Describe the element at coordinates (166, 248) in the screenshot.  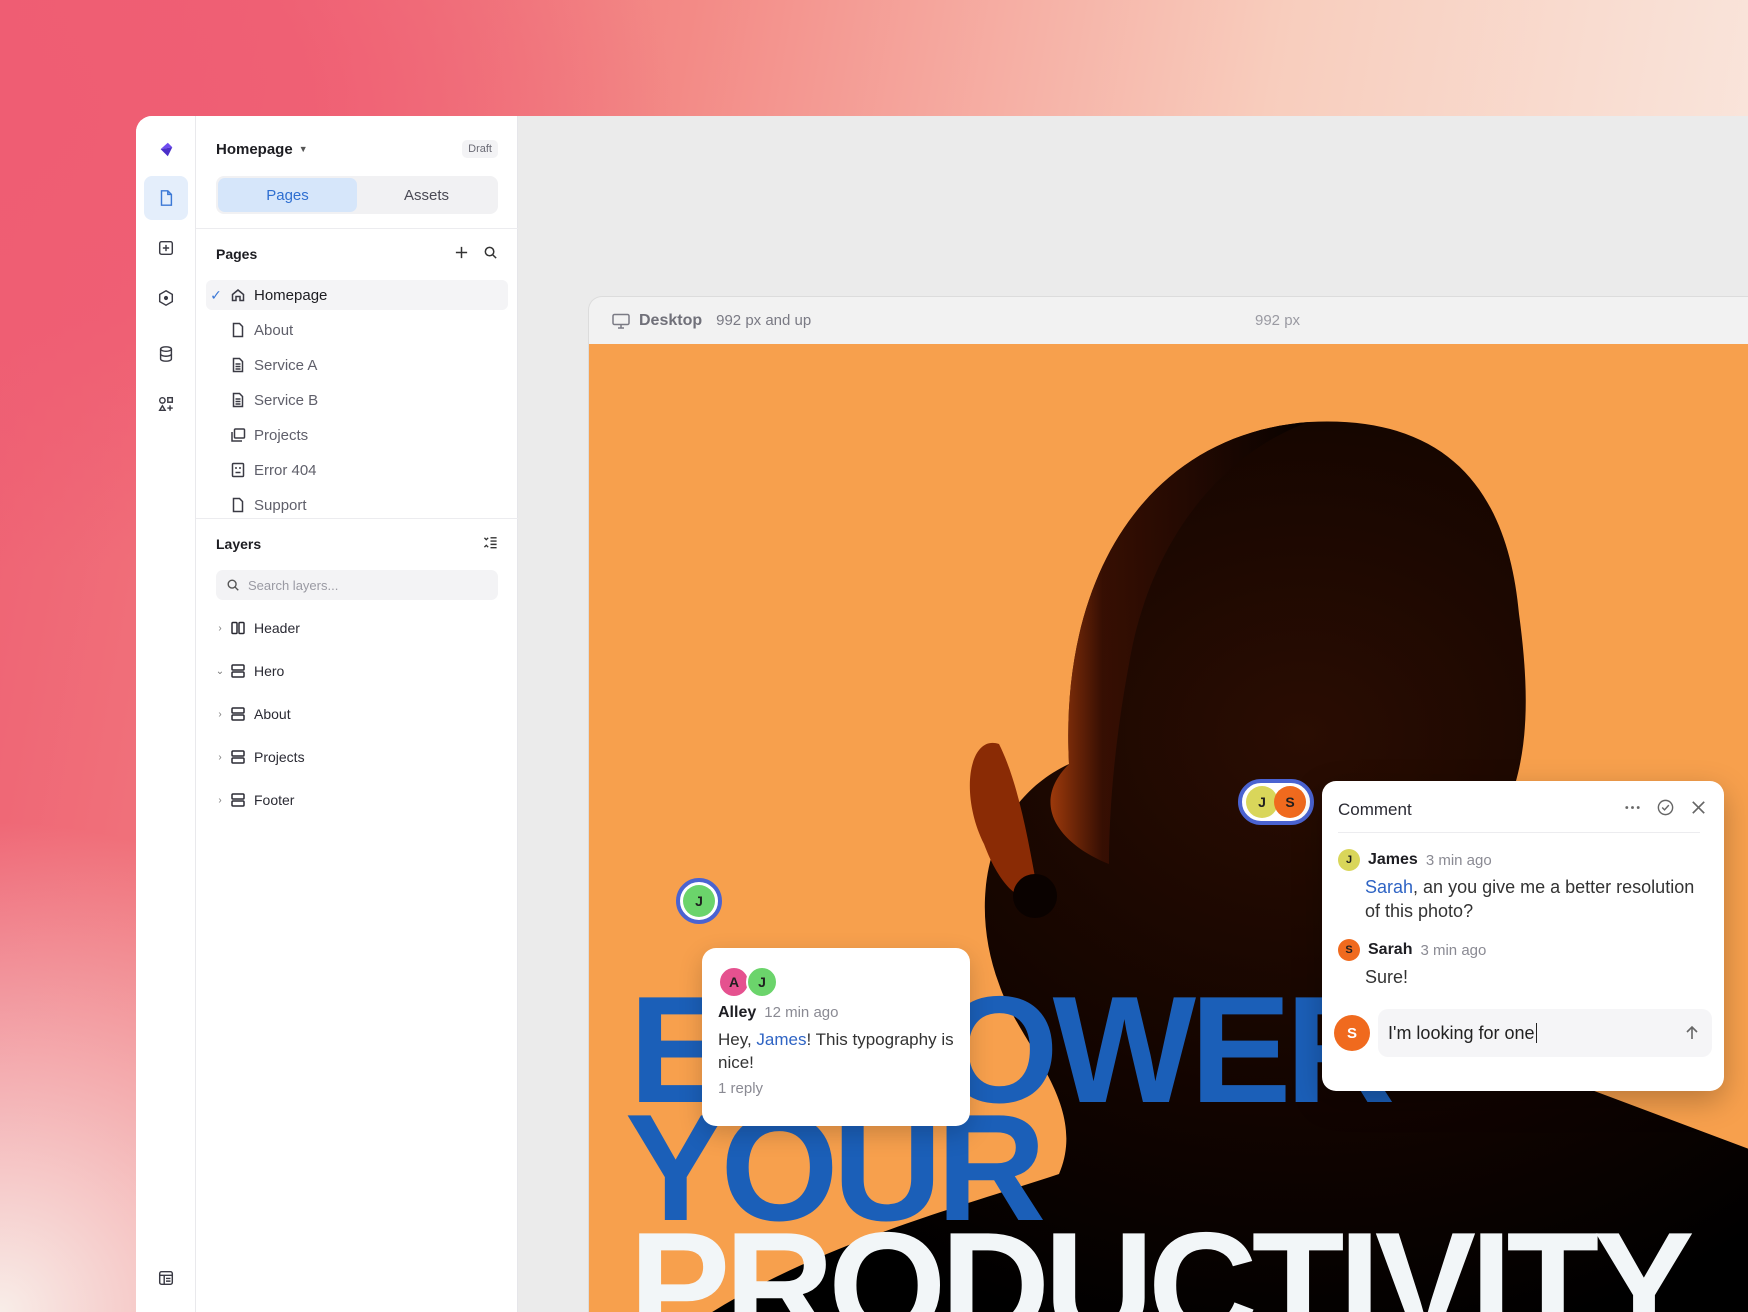
I see `add-element-icon` at that location.